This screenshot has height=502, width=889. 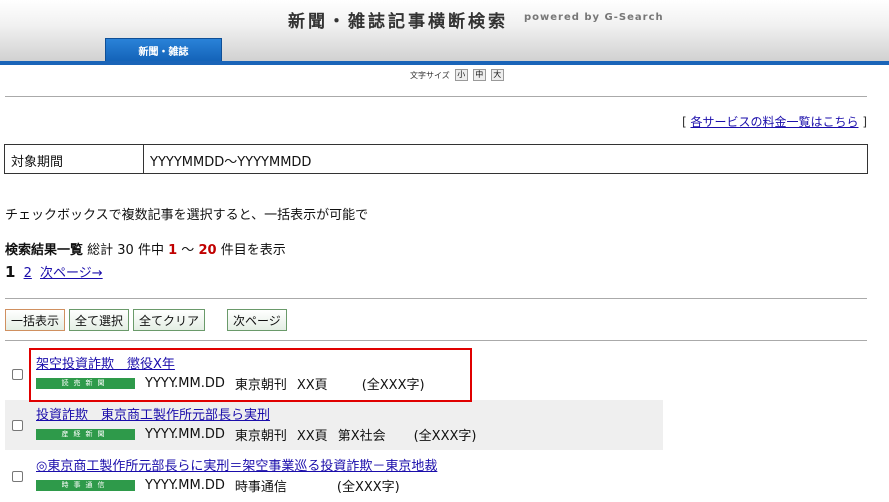 I want to click on bulk-view-button: 一括表示, so click(x=35, y=320).